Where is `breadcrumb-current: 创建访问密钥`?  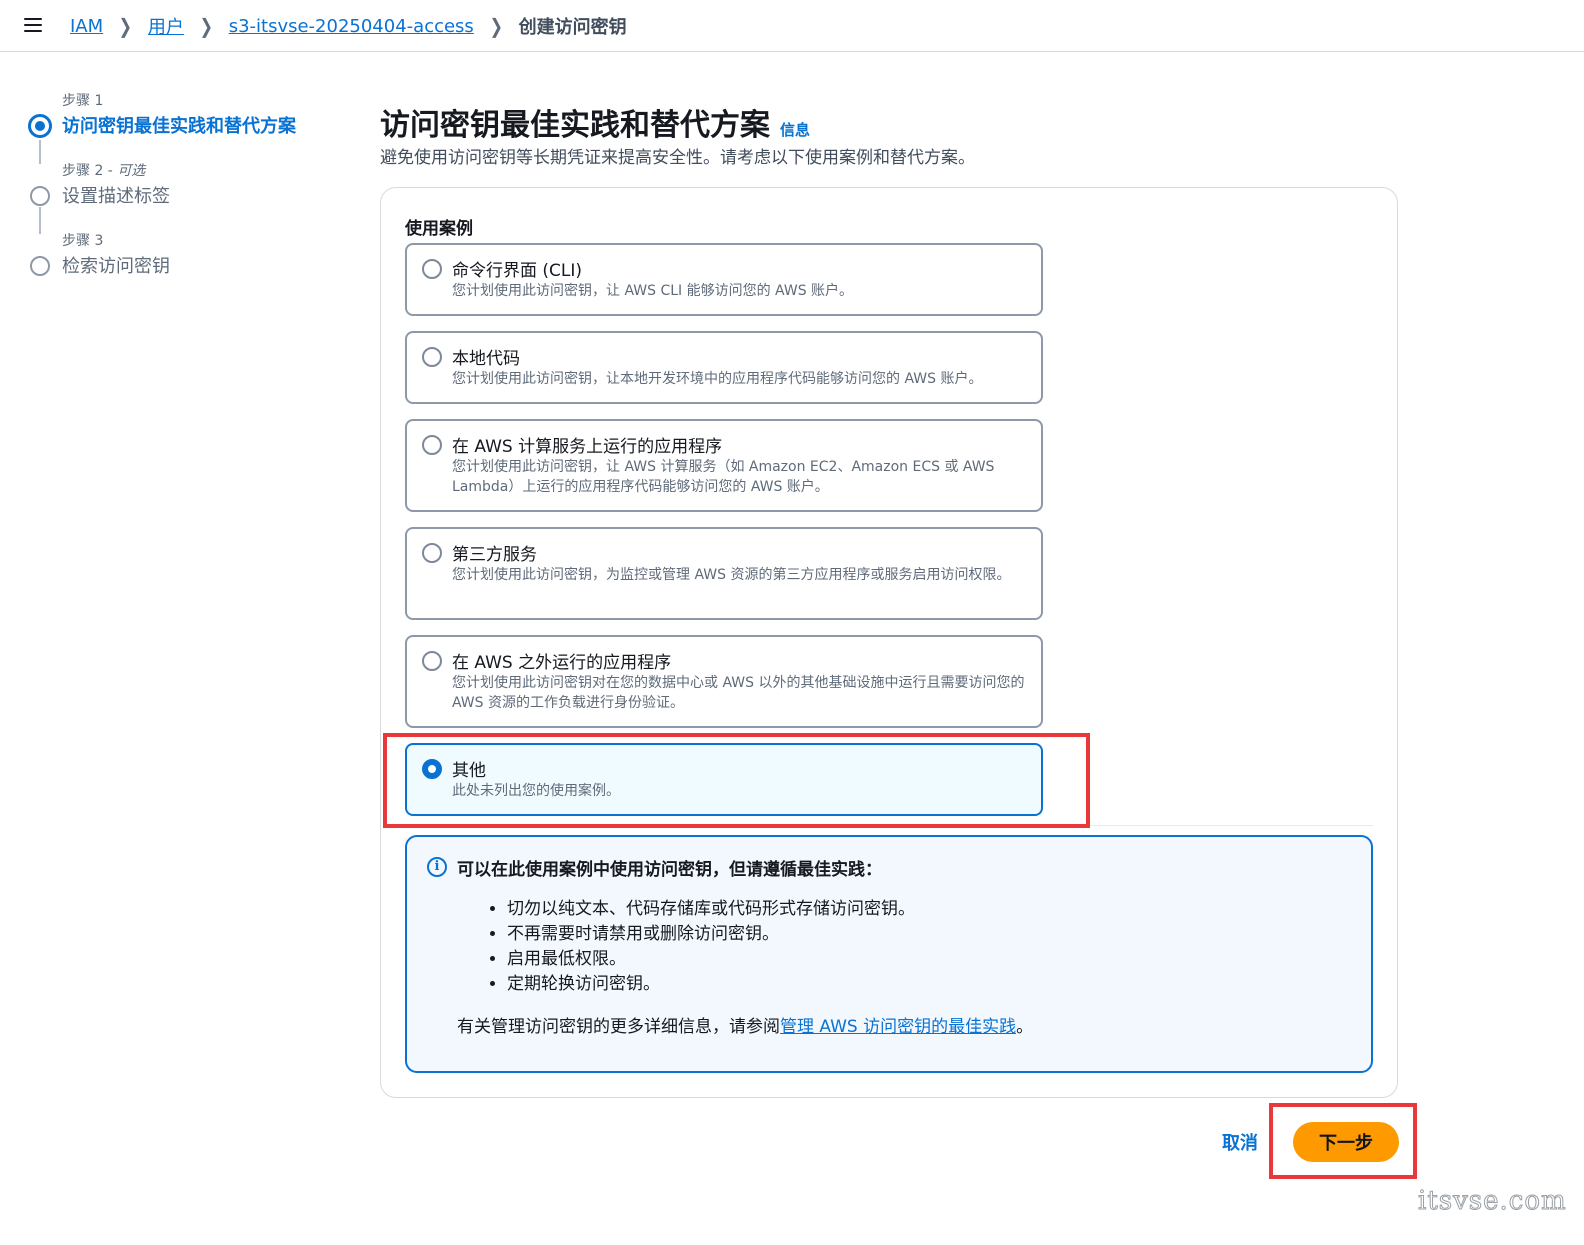 breadcrumb-current: 创建访问密钥 is located at coordinates (572, 27).